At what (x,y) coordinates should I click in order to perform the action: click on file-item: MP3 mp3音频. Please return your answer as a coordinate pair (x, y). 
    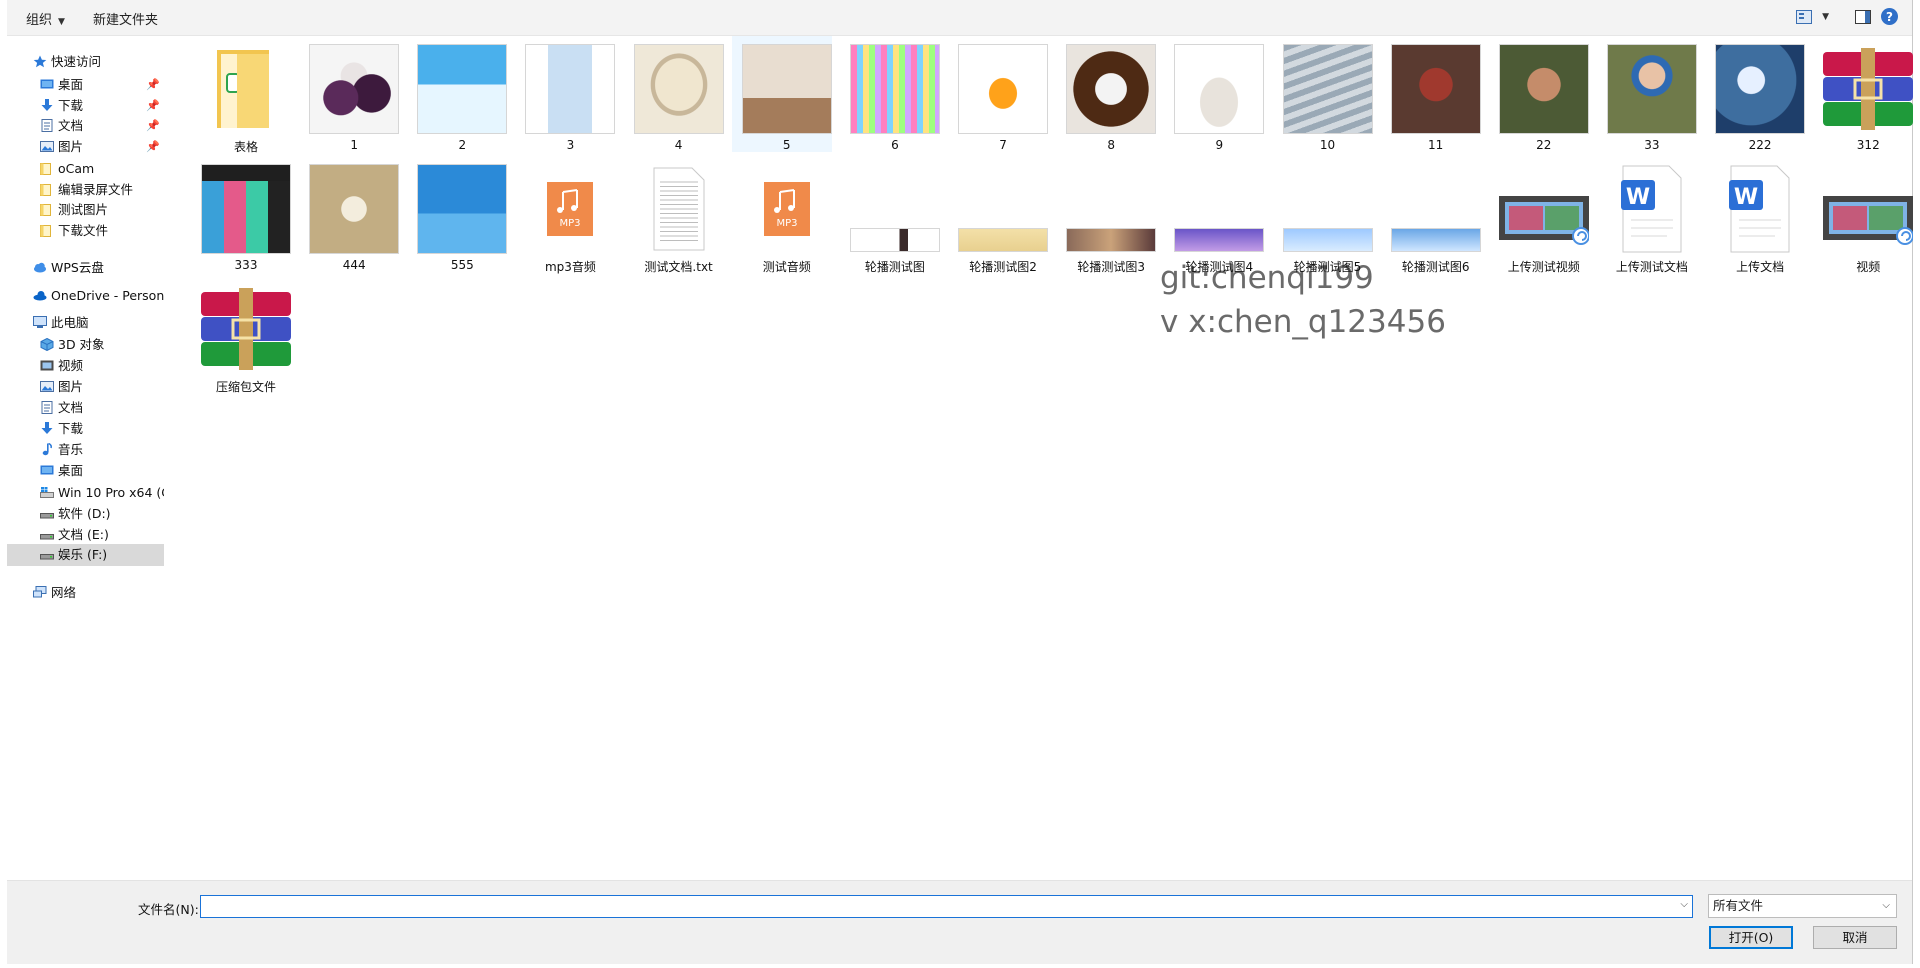
    Looking at the image, I should click on (565, 215).